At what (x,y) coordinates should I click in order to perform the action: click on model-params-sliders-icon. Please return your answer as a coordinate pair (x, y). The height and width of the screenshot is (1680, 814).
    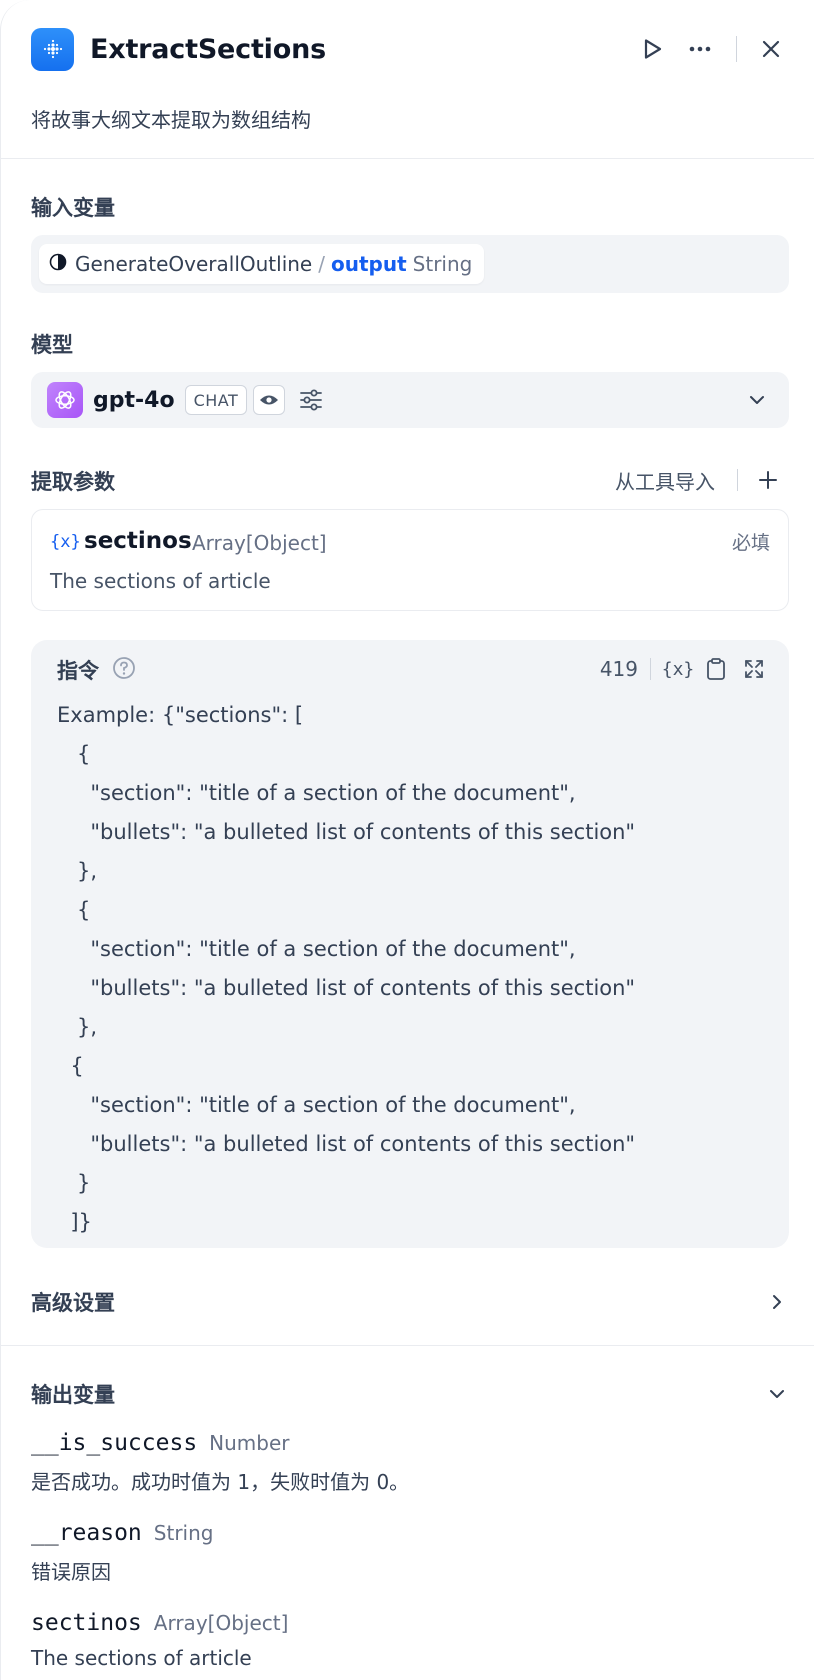
    Looking at the image, I should click on (311, 400).